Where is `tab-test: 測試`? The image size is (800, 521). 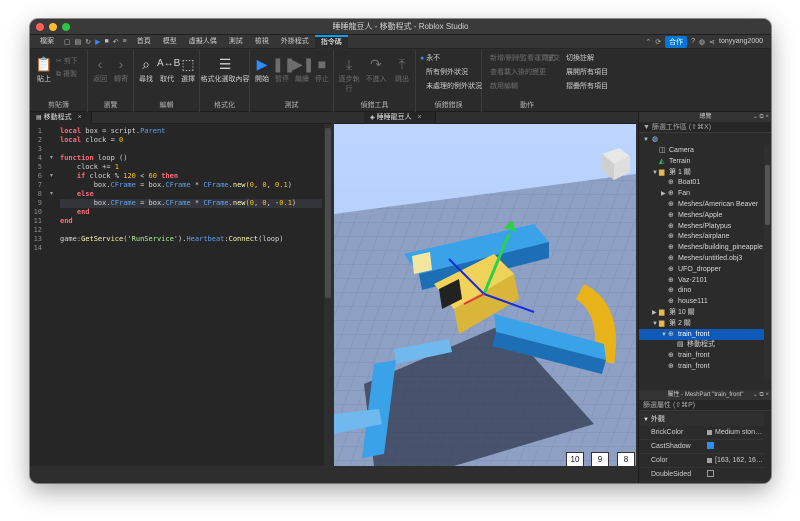 tab-test: 測試 is located at coordinates (236, 42).